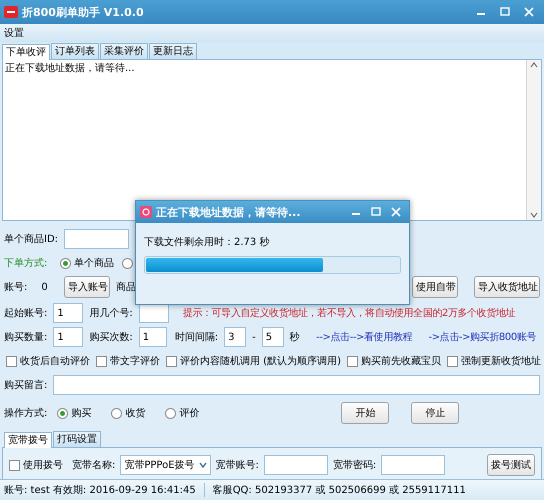 The image size is (544, 500). I want to click on field-label: 宽带账号:, so click(237, 465).